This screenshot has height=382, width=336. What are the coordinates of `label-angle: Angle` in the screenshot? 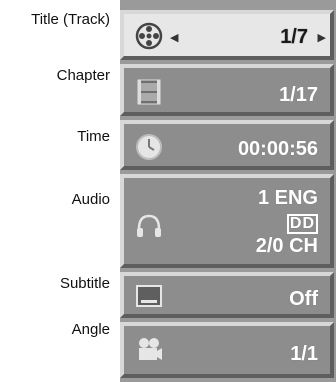 It's located at (90, 329).